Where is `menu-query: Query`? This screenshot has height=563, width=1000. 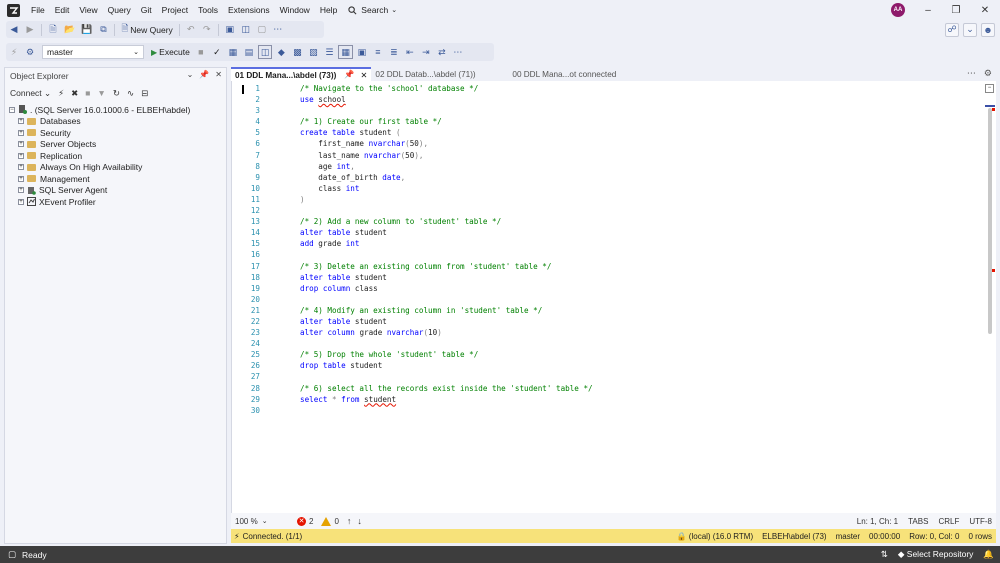 menu-query: Query is located at coordinates (119, 10).